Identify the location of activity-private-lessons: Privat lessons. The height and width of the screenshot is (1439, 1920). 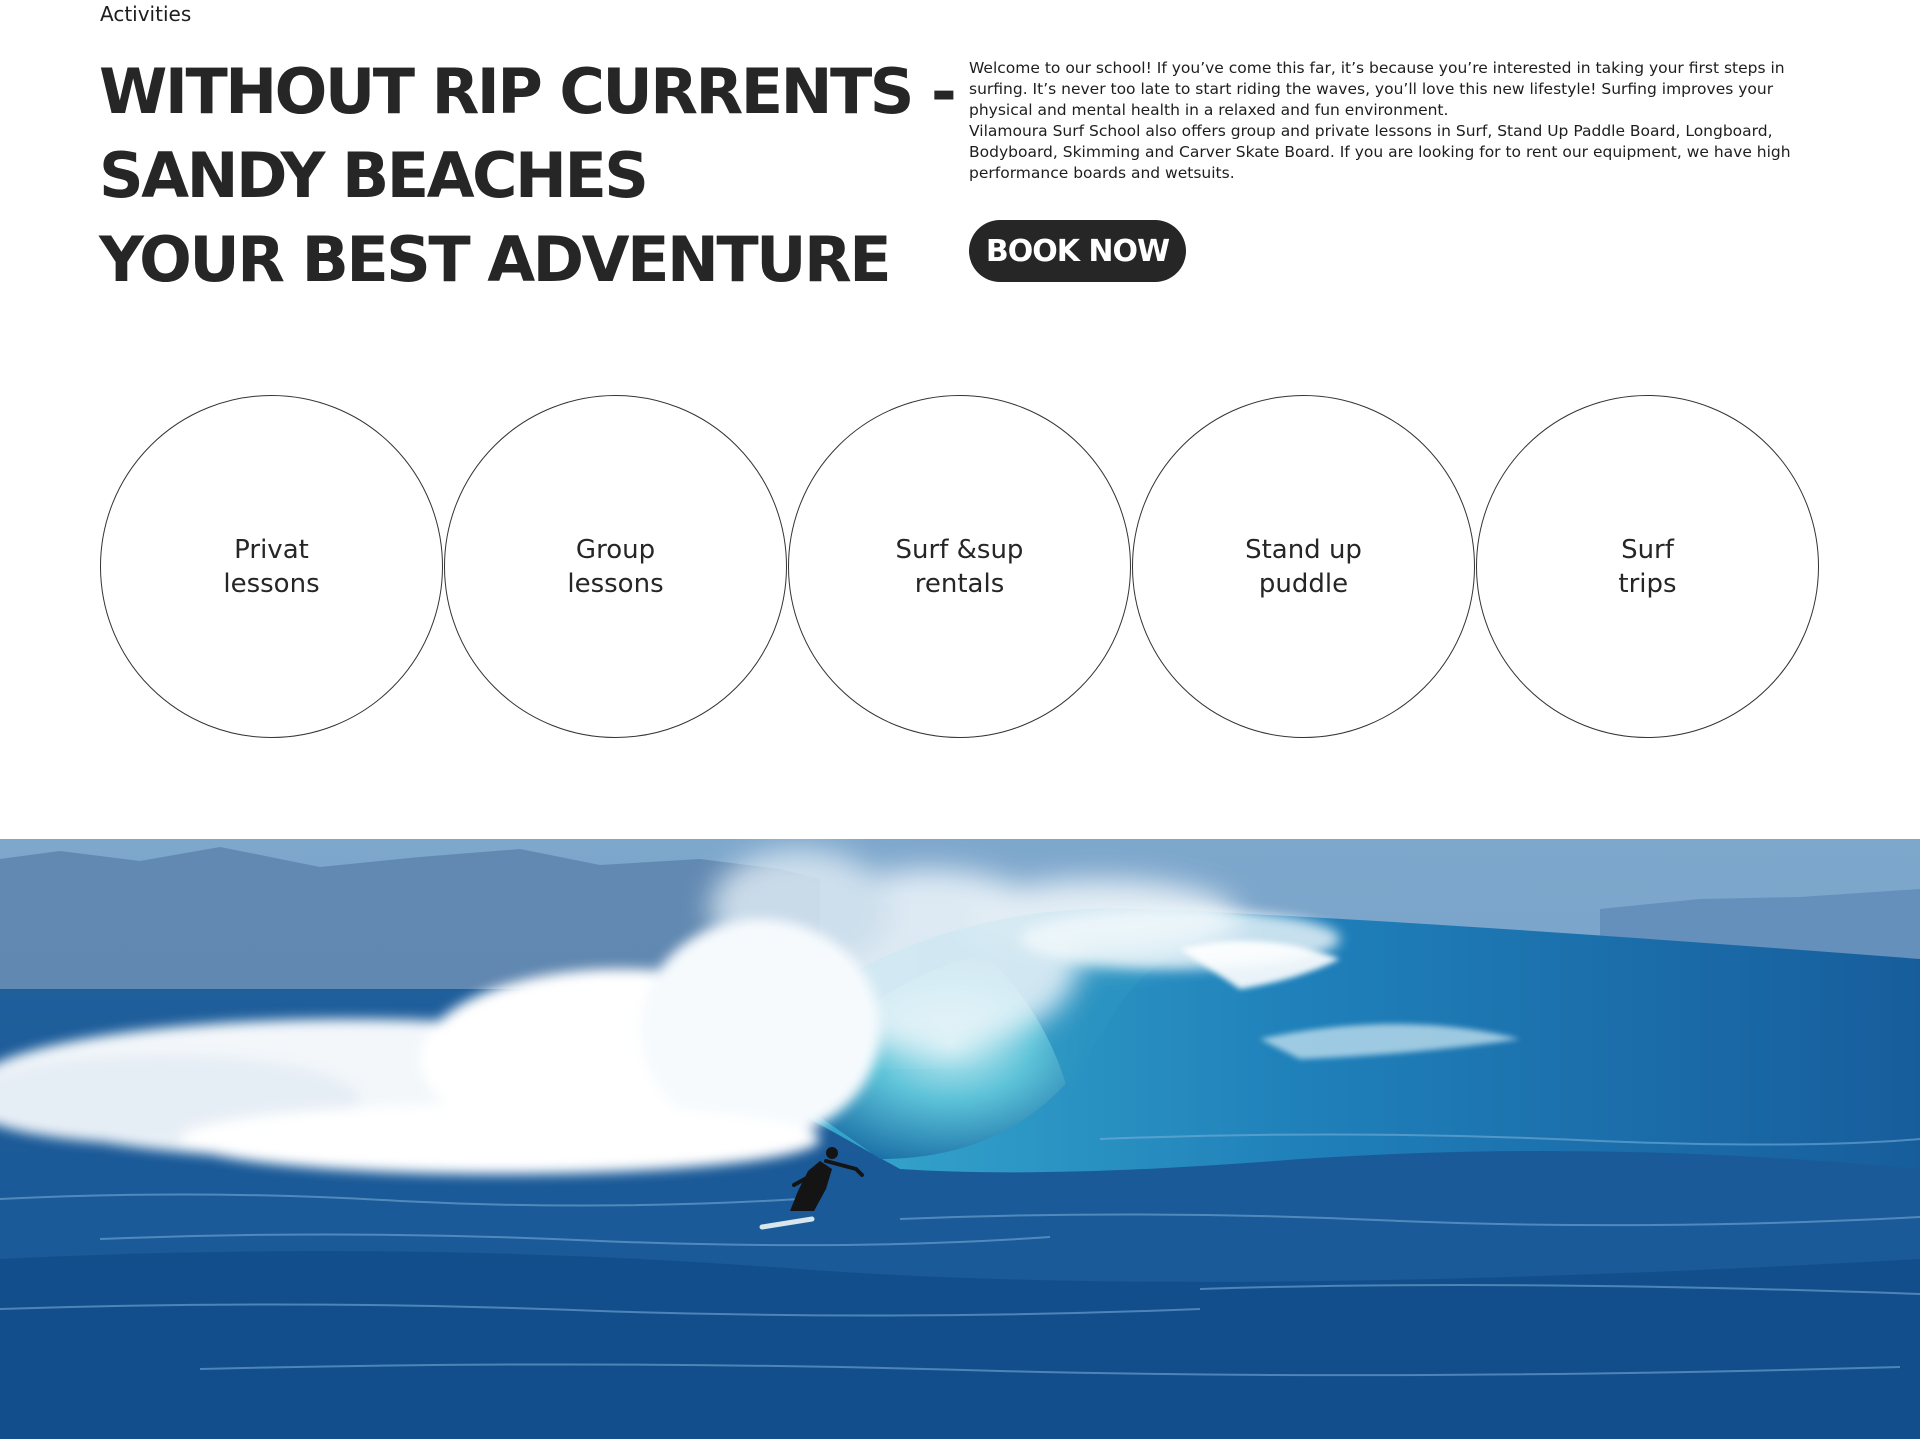
(271, 566).